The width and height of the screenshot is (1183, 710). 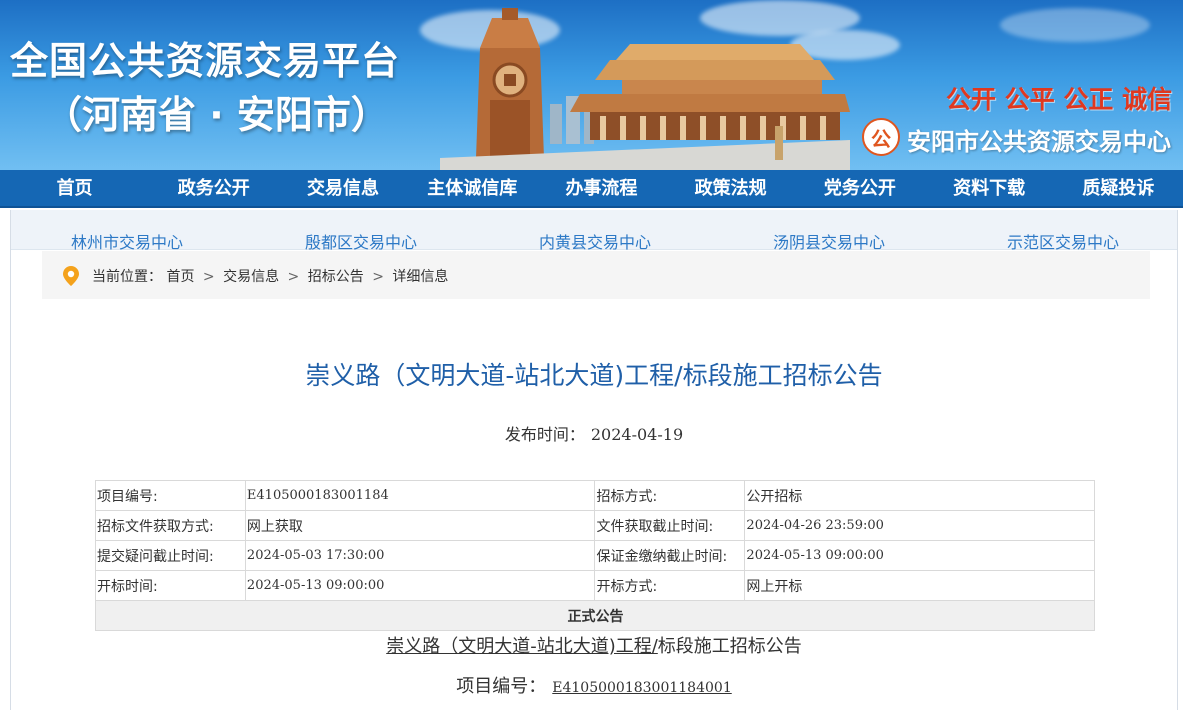 I want to click on table-cell-value: 2024-04-26 23:59:00, so click(x=919, y=525).